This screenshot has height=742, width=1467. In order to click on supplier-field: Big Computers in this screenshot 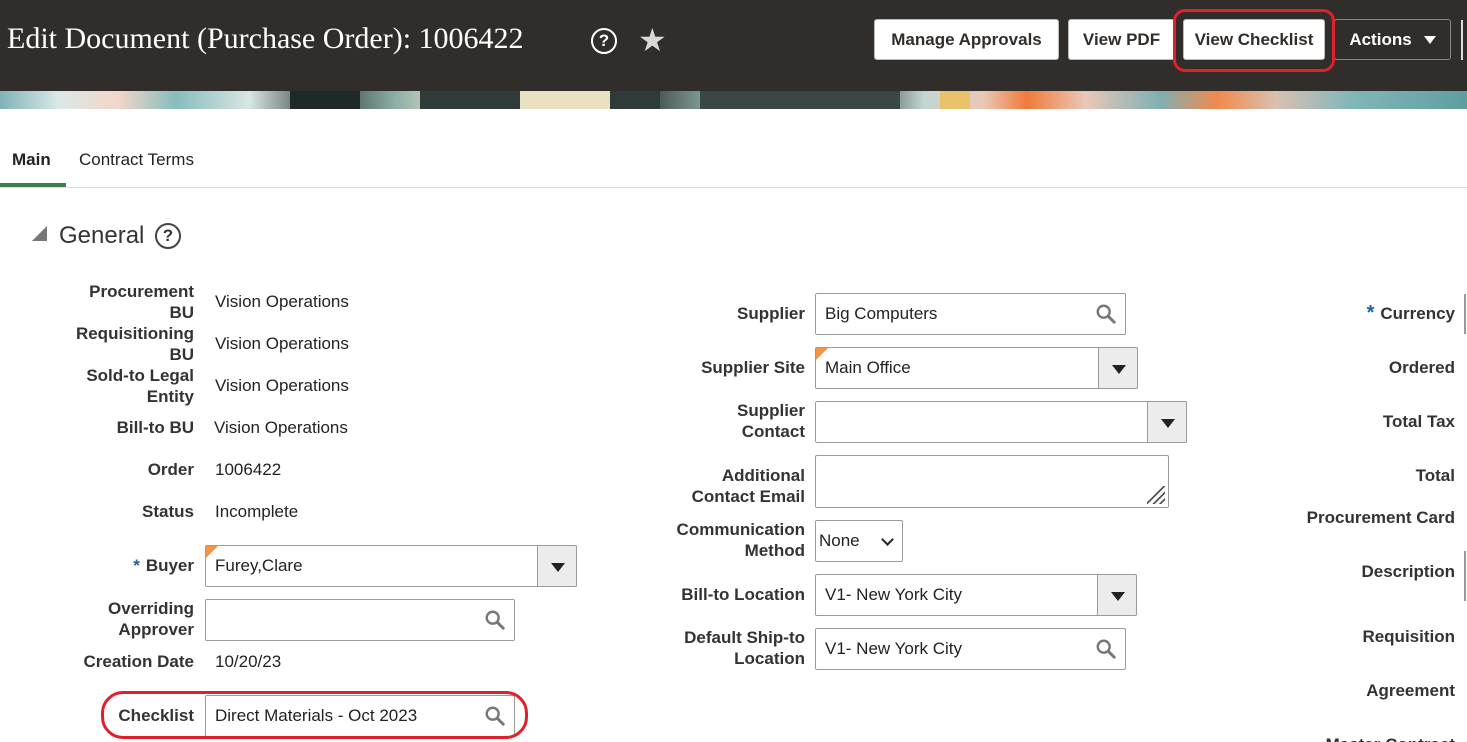, I will do `click(970, 314)`.